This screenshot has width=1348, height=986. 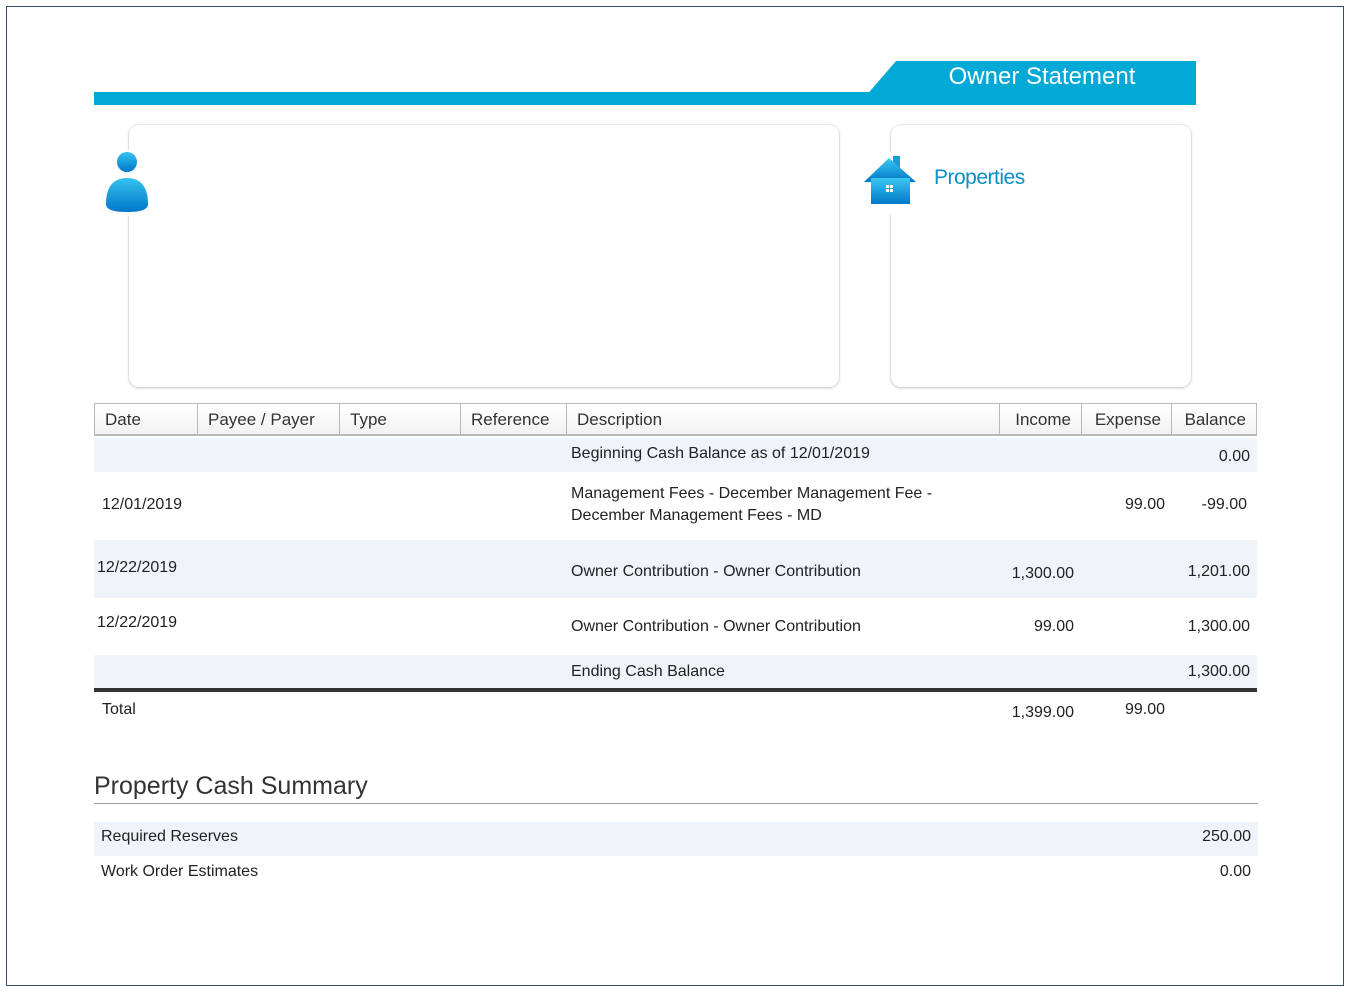 I want to click on person-icon, so click(x=128, y=183).